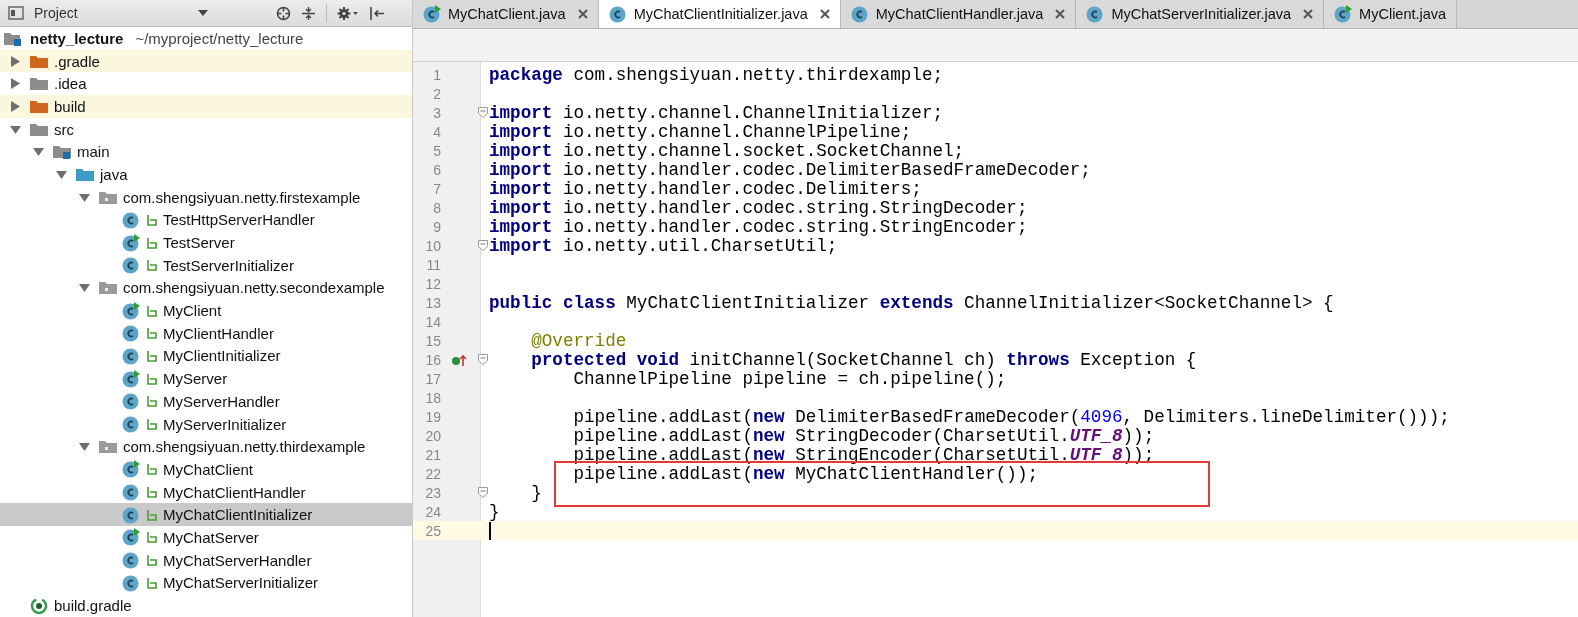 This screenshot has height=617, width=1578. I want to click on code-line: import io.netty.channel.socket.SocketChannel;, so click(727, 150).